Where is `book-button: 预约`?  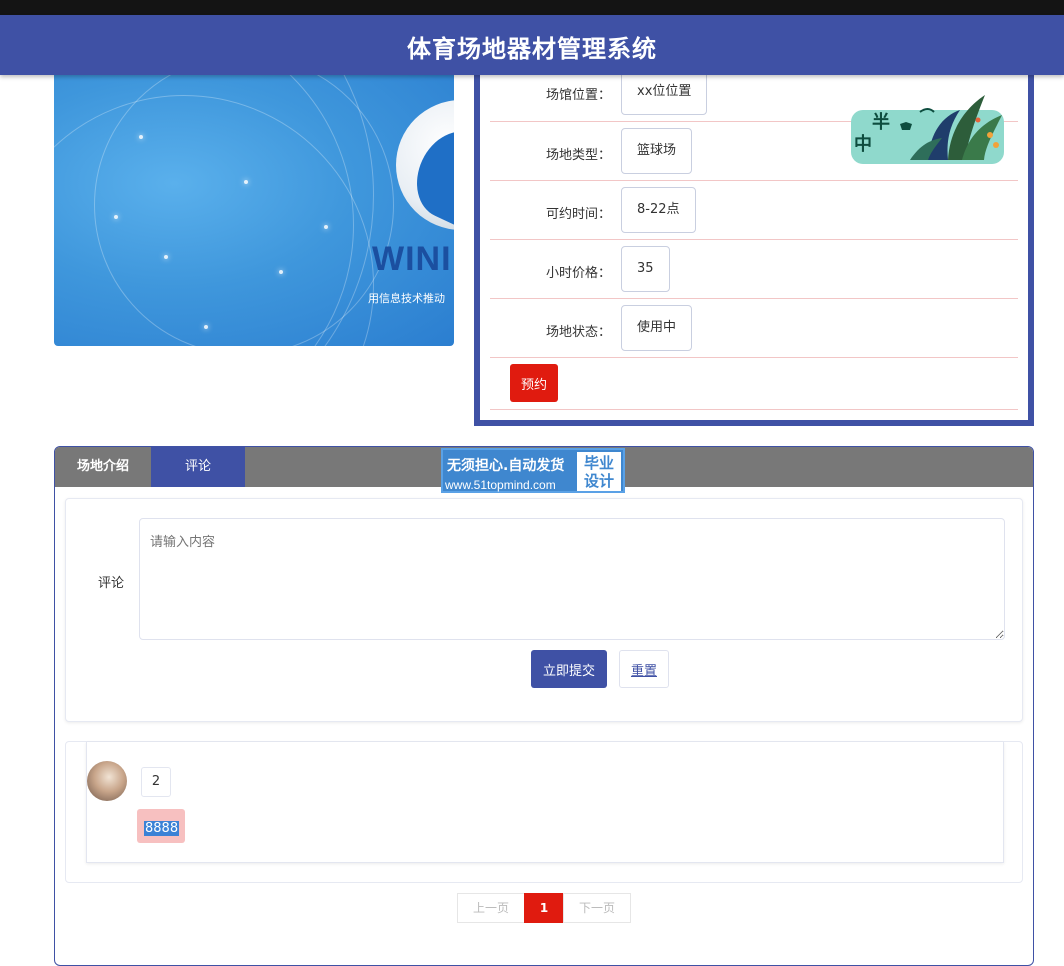 book-button: 预约 is located at coordinates (534, 383).